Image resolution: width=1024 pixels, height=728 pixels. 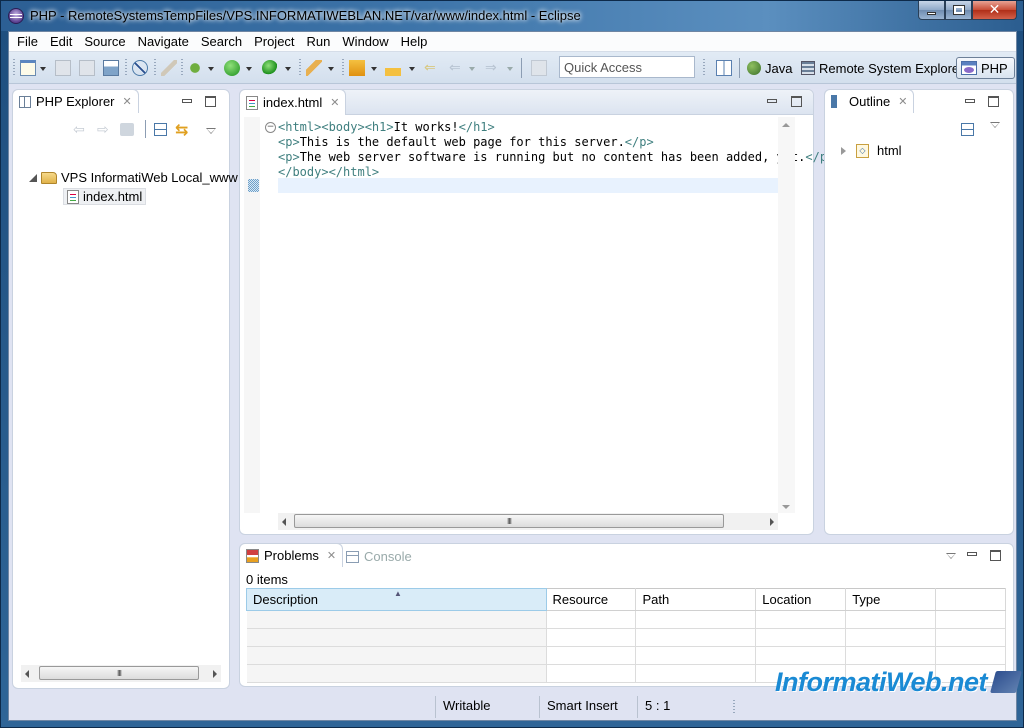 I want to click on tree-item-index-html: index.html, so click(x=105, y=196).